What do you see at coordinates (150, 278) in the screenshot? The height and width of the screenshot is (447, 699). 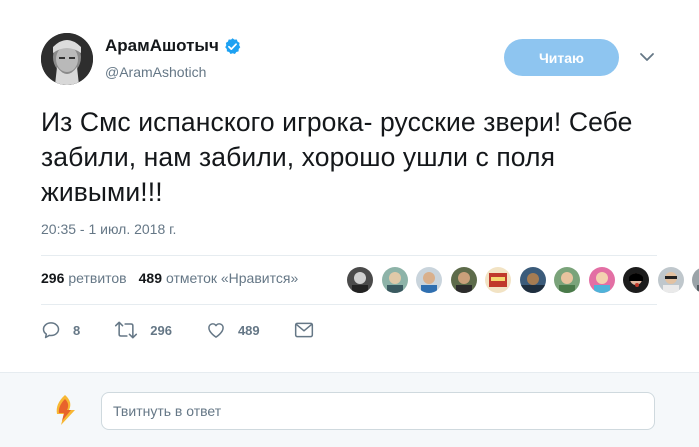 I see `likes-count: 489` at bounding box center [150, 278].